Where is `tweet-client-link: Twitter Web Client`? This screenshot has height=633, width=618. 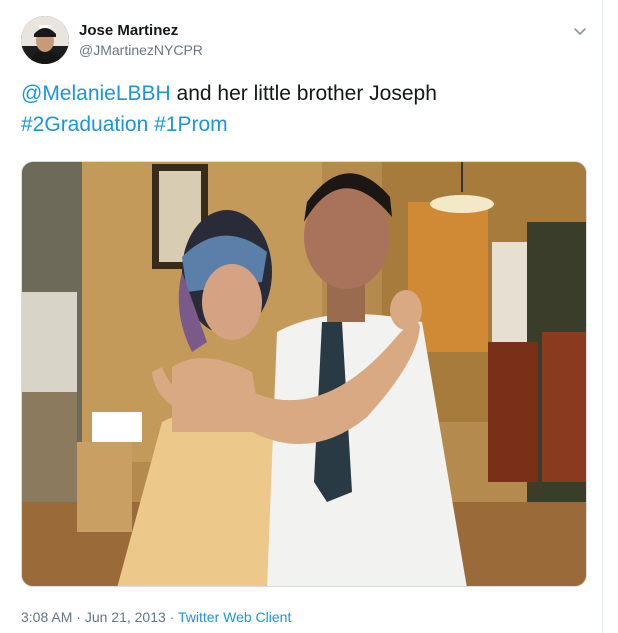
tweet-client-link: Twitter Web Client is located at coordinates (234, 617).